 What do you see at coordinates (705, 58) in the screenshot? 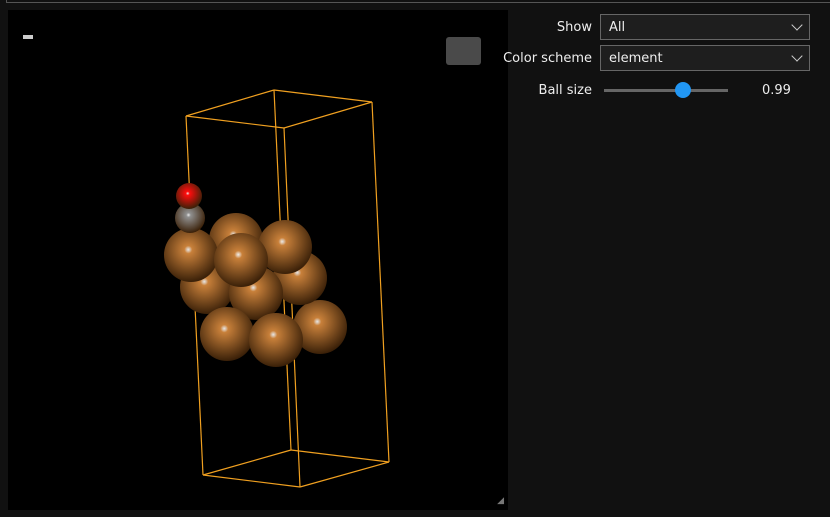
I see `color-scheme-select: element` at bounding box center [705, 58].